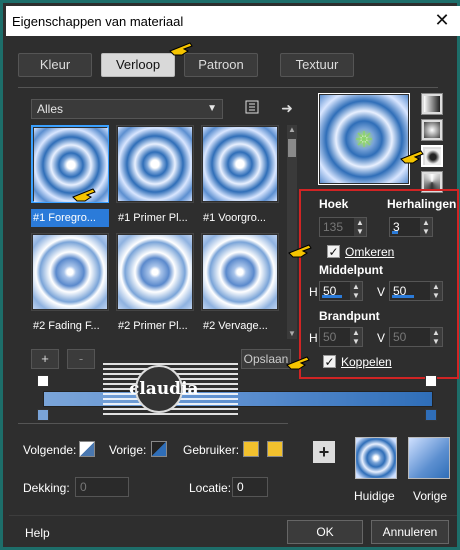 Image resolution: width=460 pixels, height=550 pixels. I want to click on color-stop-right, so click(431, 416).